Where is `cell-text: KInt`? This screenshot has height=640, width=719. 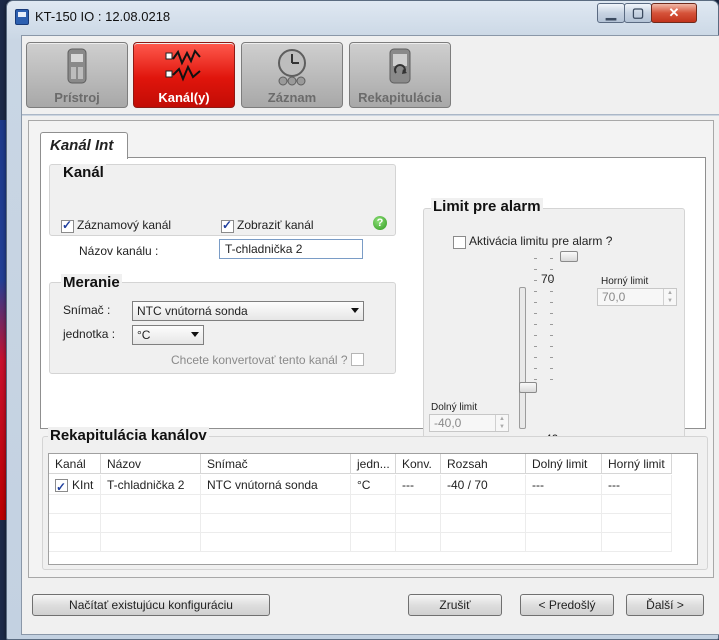 cell-text: KInt is located at coordinates (83, 485).